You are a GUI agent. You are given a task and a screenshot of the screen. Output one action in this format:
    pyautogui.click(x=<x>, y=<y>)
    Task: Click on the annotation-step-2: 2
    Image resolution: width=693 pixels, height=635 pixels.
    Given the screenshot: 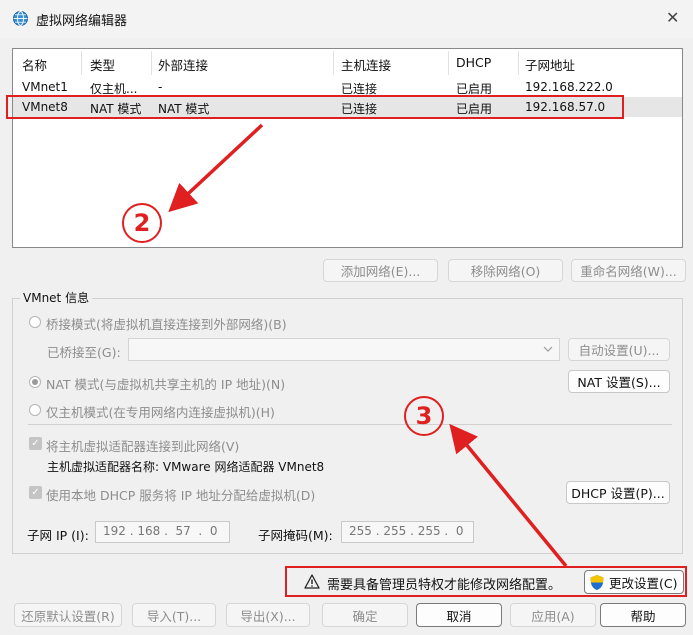 What is the action you would take?
    pyautogui.click(x=142, y=223)
    